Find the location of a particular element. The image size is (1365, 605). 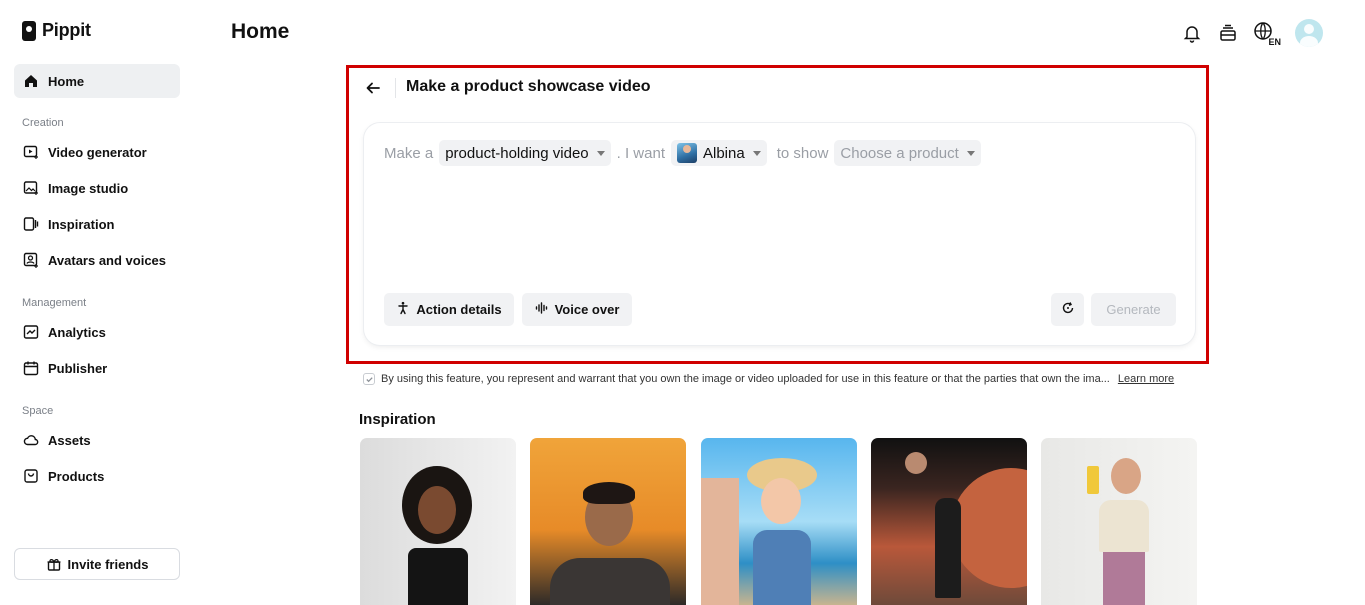

sidebar-item-label: Avatars and voices is located at coordinates (107, 260).